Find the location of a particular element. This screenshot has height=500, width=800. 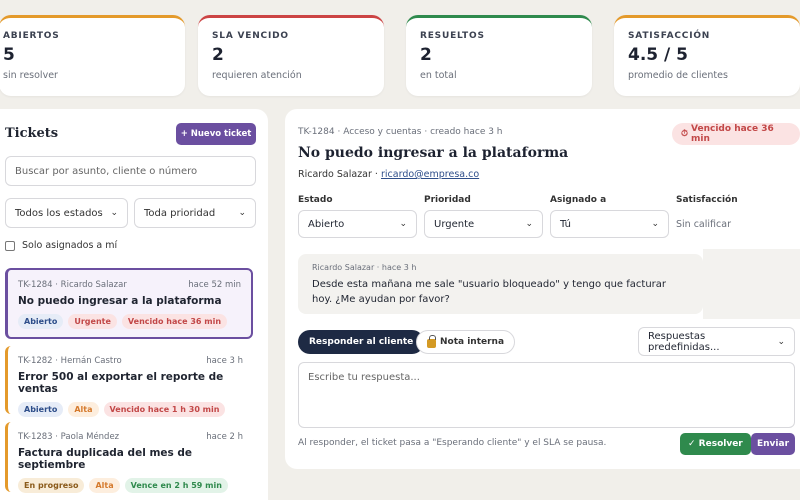

ticket-id-client: TK-1284 · Ricardo Salazar is located at coordinates (72, 285).